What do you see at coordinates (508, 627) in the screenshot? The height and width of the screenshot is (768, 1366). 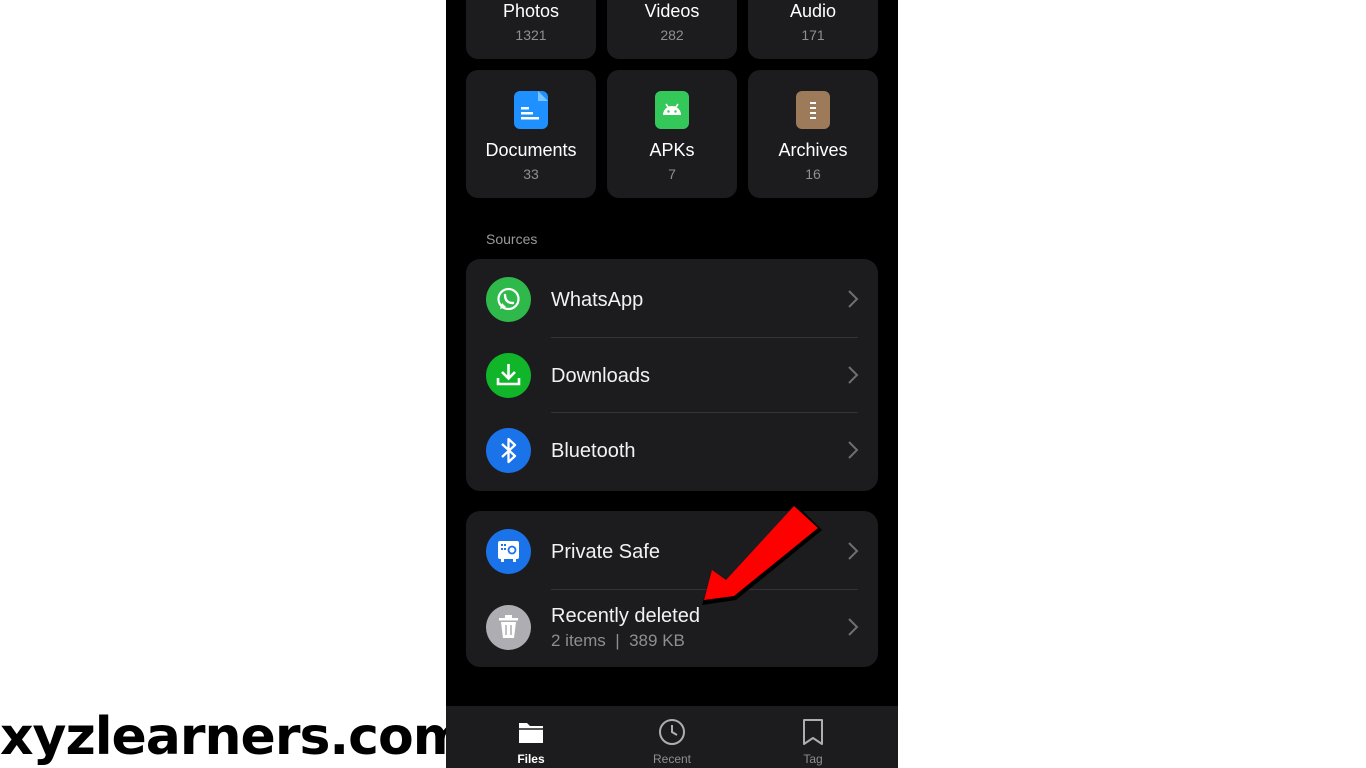 I see `trash-icon` at bounding box center [508, 627].